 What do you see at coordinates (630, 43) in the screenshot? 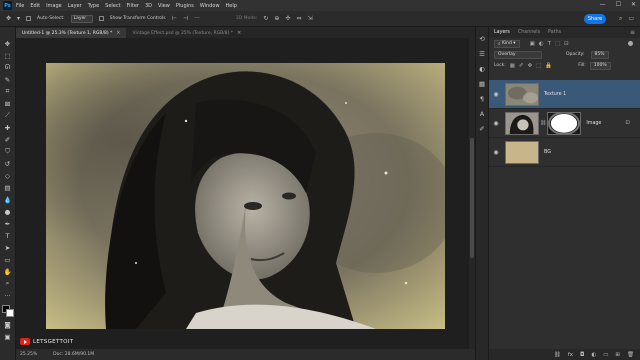
I see `filter-toggle-icon` at bounding box center [630, 43].